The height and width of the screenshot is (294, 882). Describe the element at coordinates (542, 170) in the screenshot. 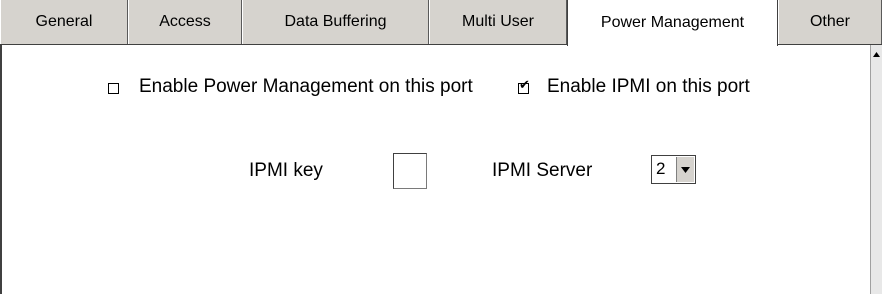

I see `ipmi-server-label: IPMI Server` at that location.